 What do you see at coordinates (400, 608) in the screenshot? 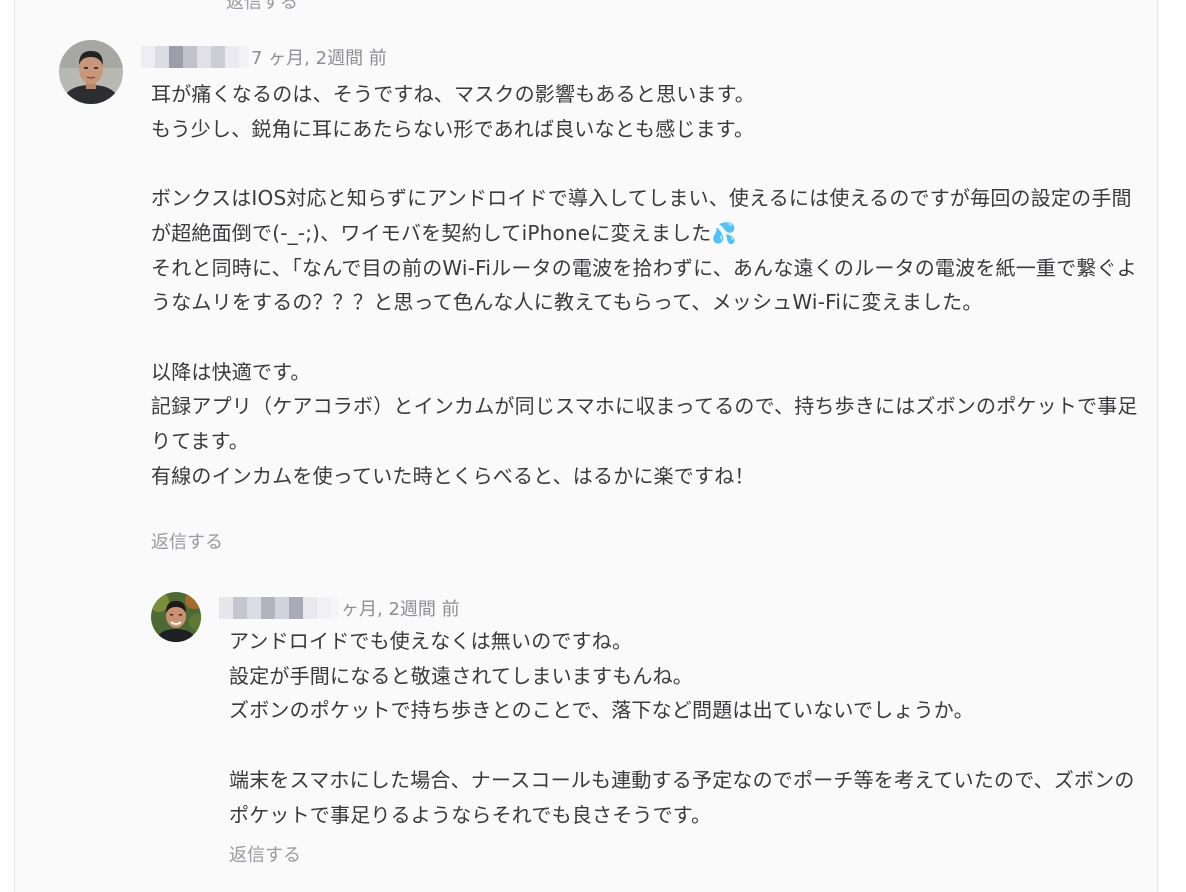
I see `timestamp: ヶ月, 2週間 前` at bounding box center [400, 608].